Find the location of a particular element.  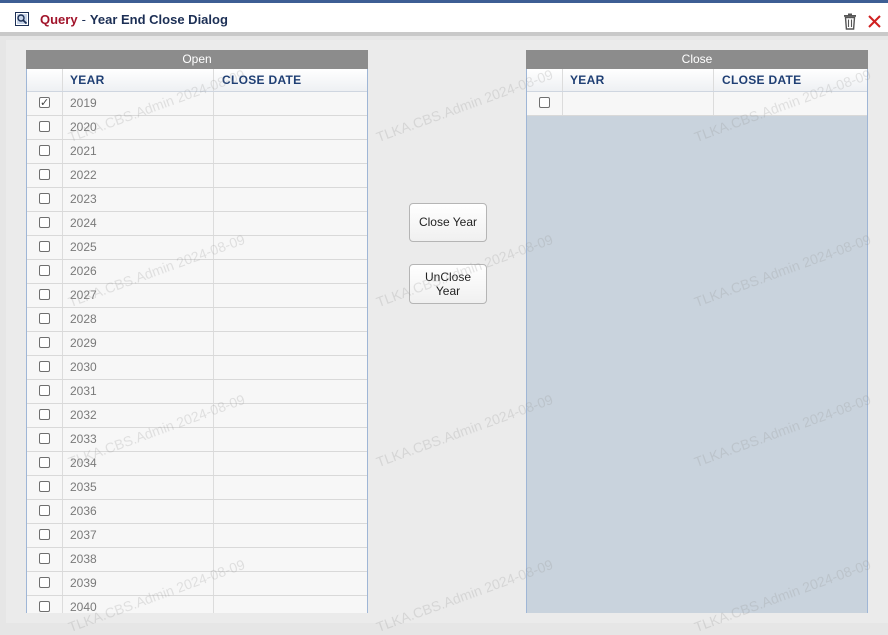

table-row: 2029 is located at coordinates (197, 344).